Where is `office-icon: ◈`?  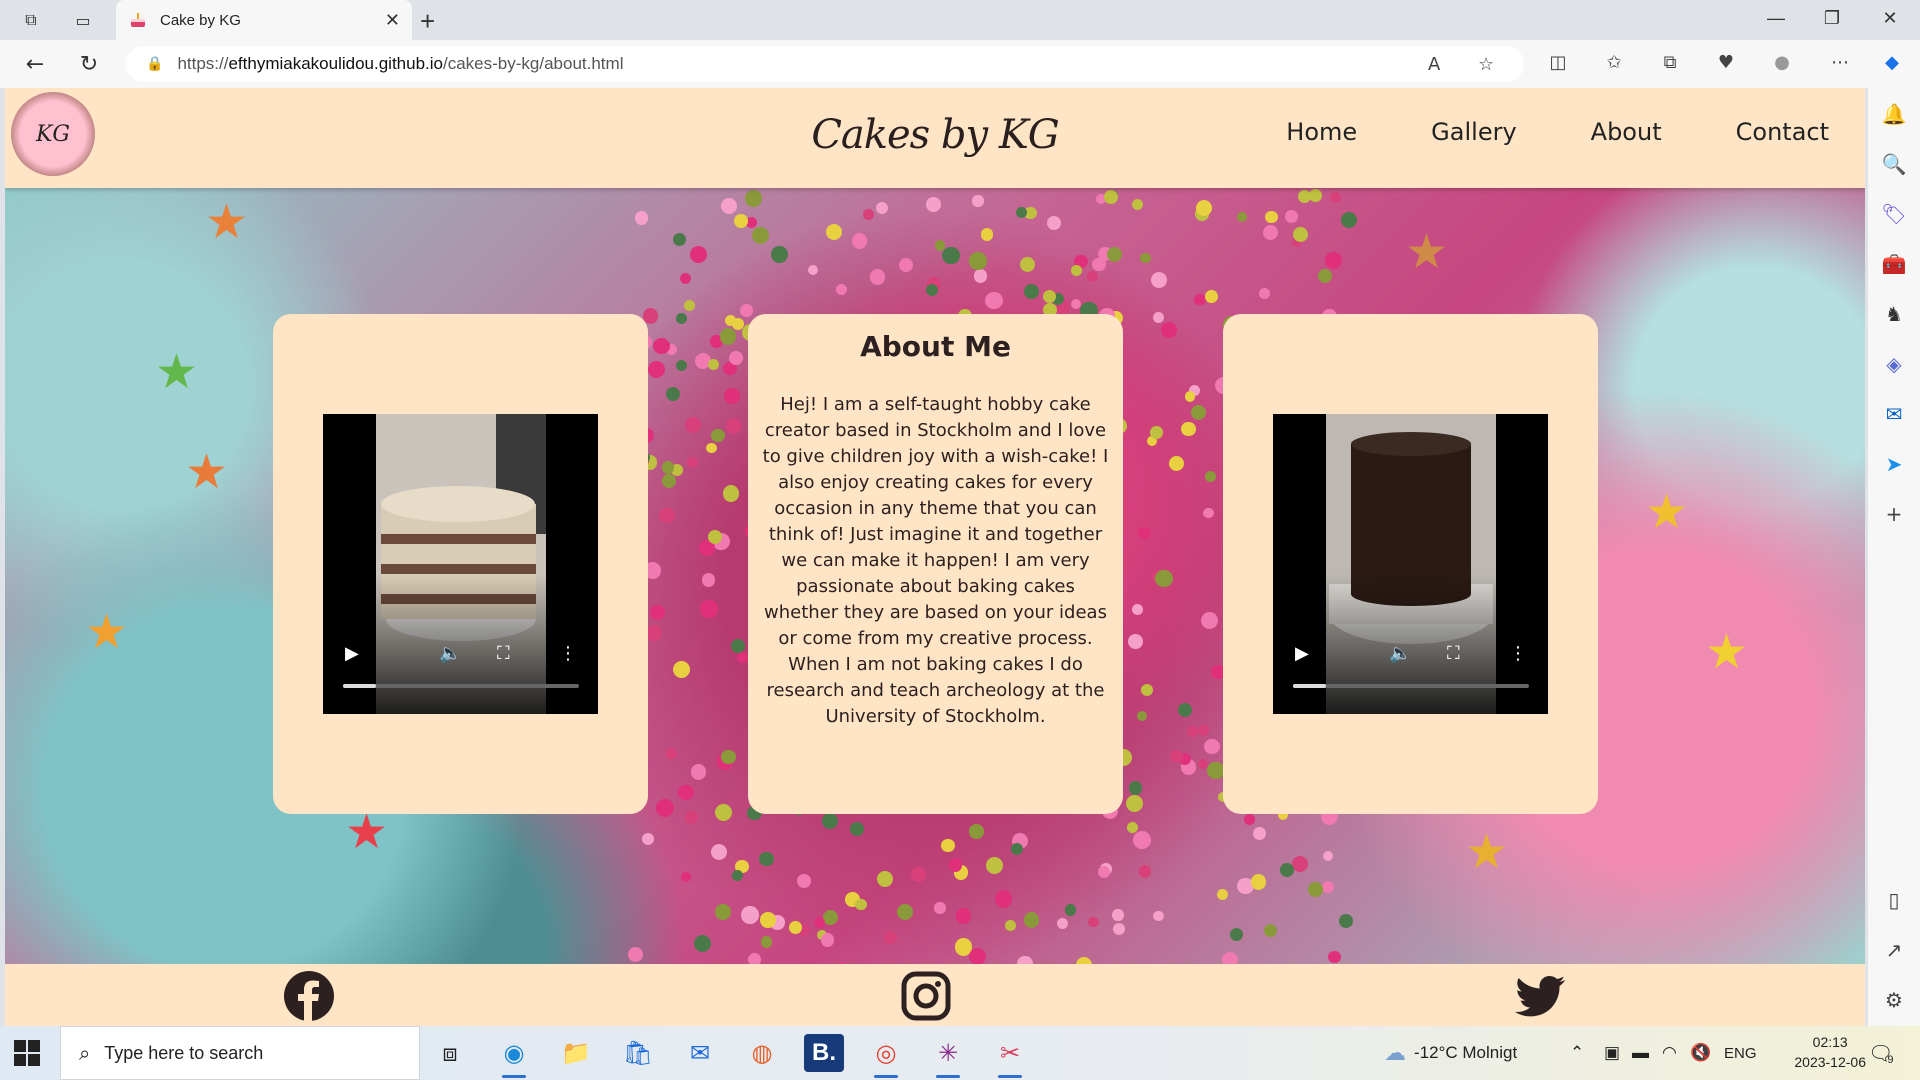
office-icon: ◈ is located at coordinates (1894, 366).